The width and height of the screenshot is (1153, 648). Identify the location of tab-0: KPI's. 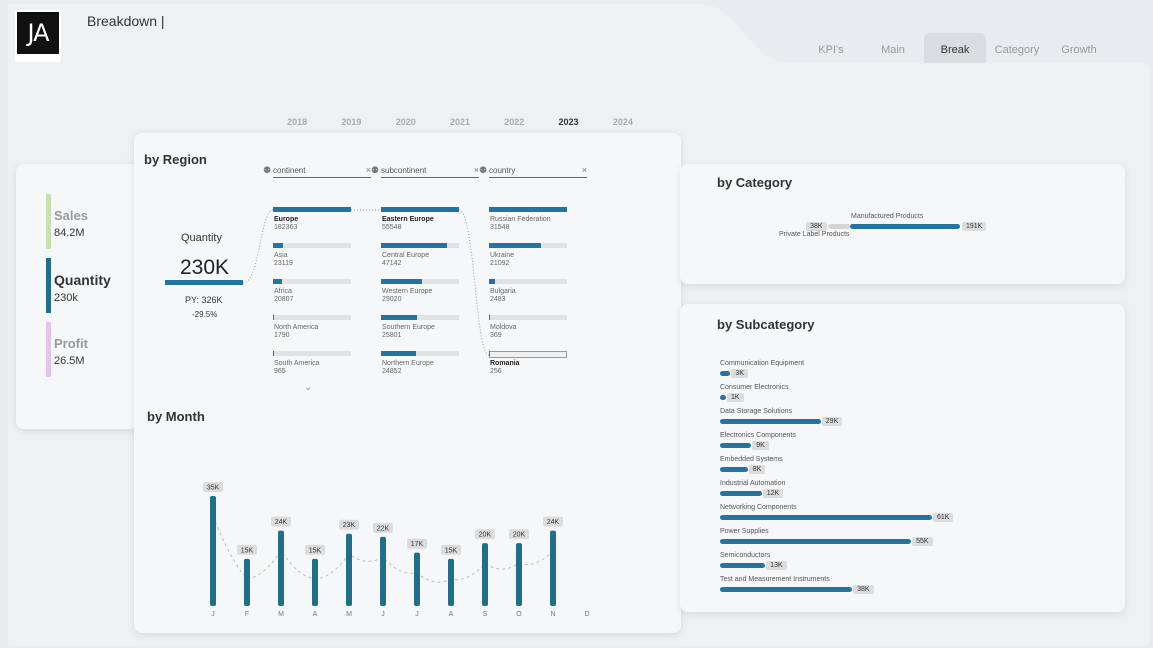
(831, 48).